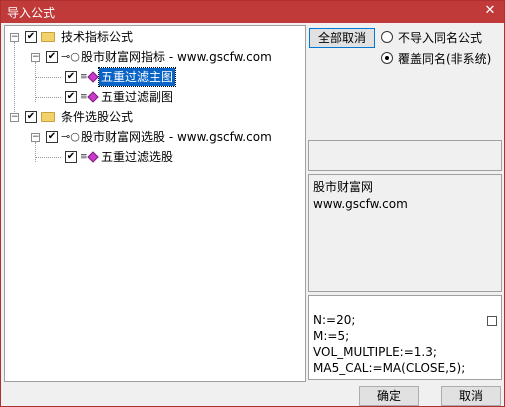 The width and height of the screenshot is (505, 407). What do you see at coordinates (490, 11) in the screenshot?
I see `close-icon: ✕` at bounding box center [490, 11].